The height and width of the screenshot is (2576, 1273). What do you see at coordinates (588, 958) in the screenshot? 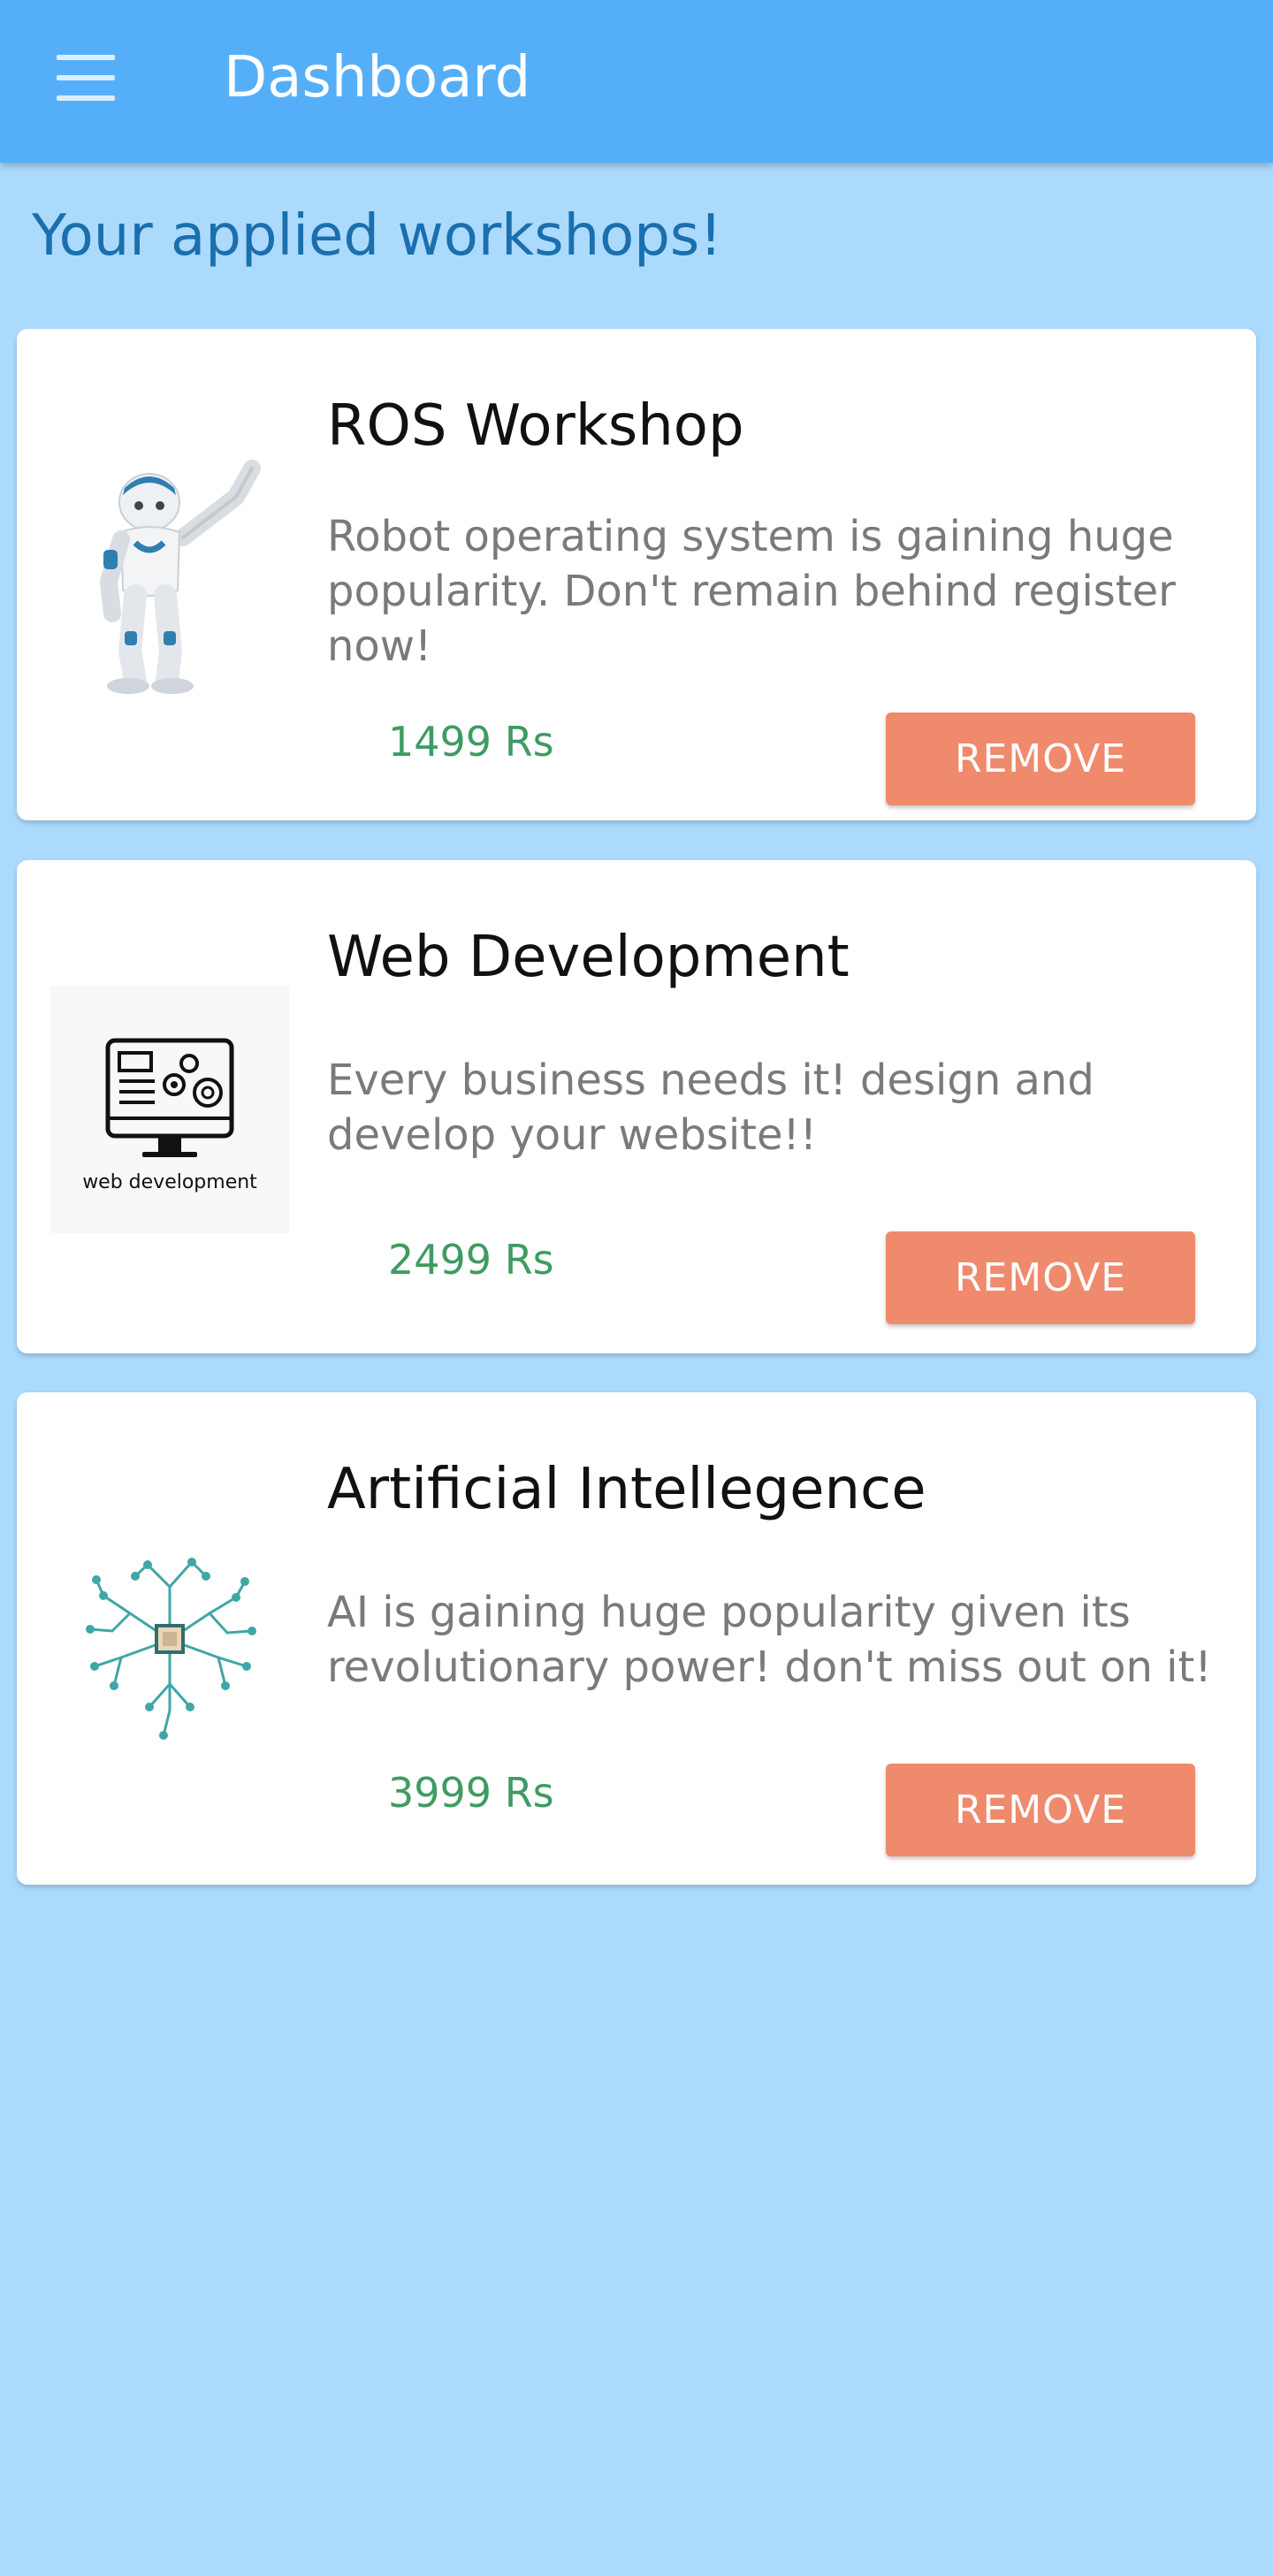
I see `workshop-title: Web Development` at bounding box center [588, 958].